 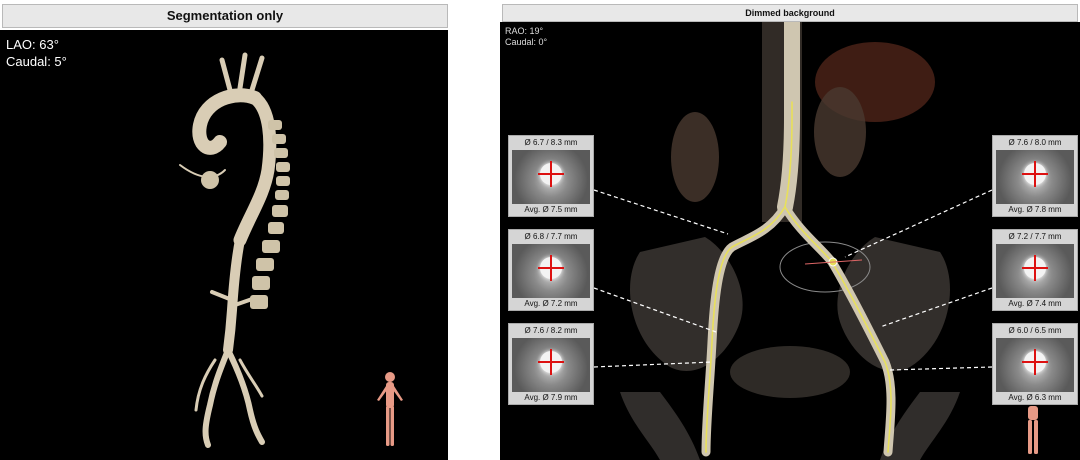 What do you see at coordinates (551, 330) in the screenshot?
I see `diameter-label: Ø 7.6 / 8.2 mm` at bounding box center [551, 330].